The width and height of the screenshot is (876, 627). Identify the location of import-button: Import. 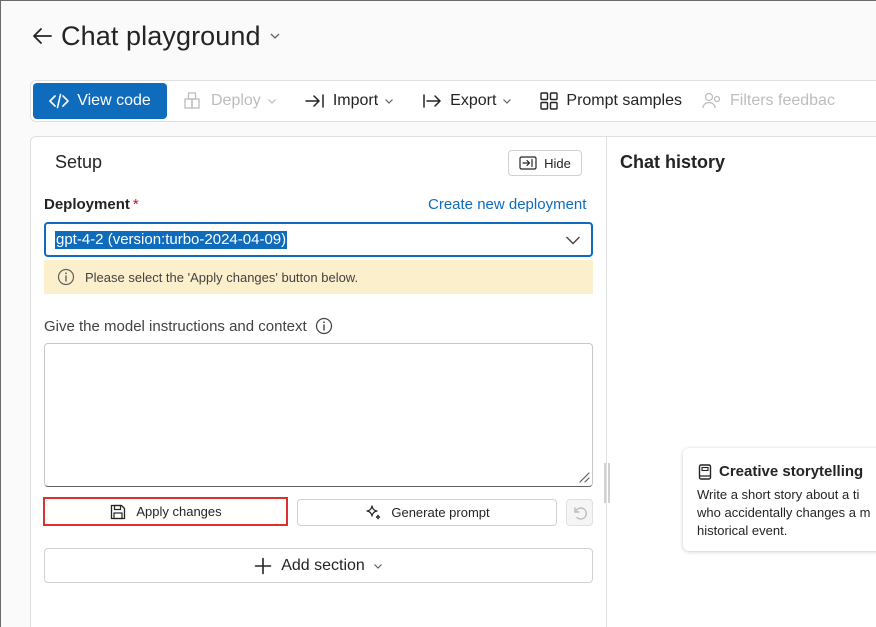
(353, 101).